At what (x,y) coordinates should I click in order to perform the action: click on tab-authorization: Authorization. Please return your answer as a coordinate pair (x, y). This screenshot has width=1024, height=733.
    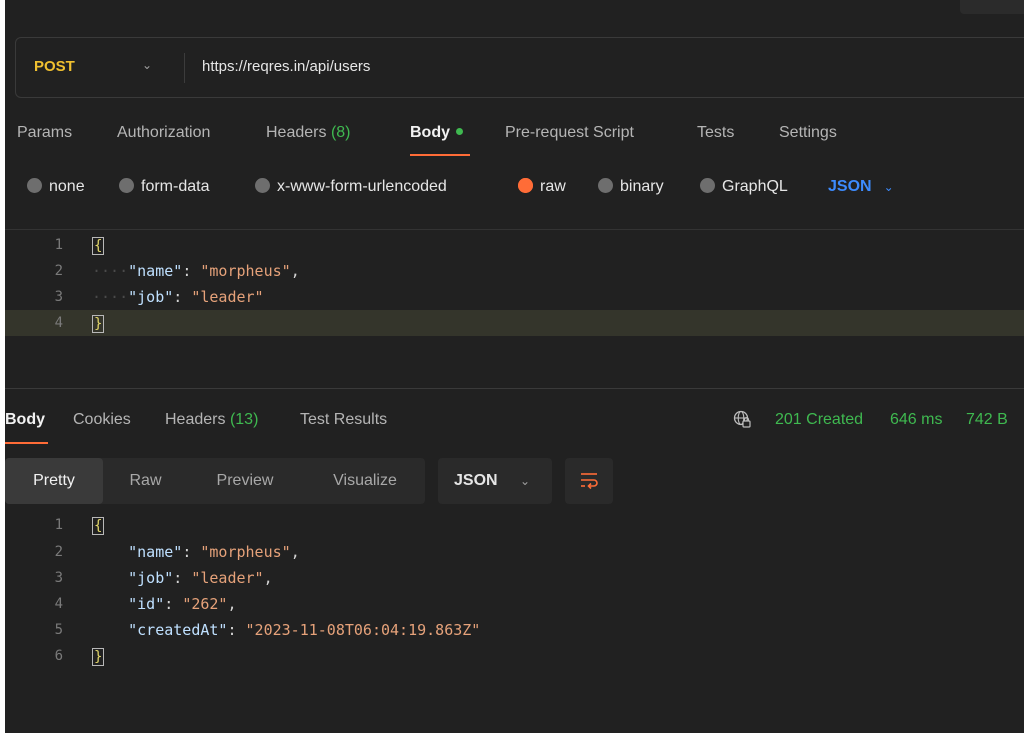
    Looking at the image, I should click on (163, 133).